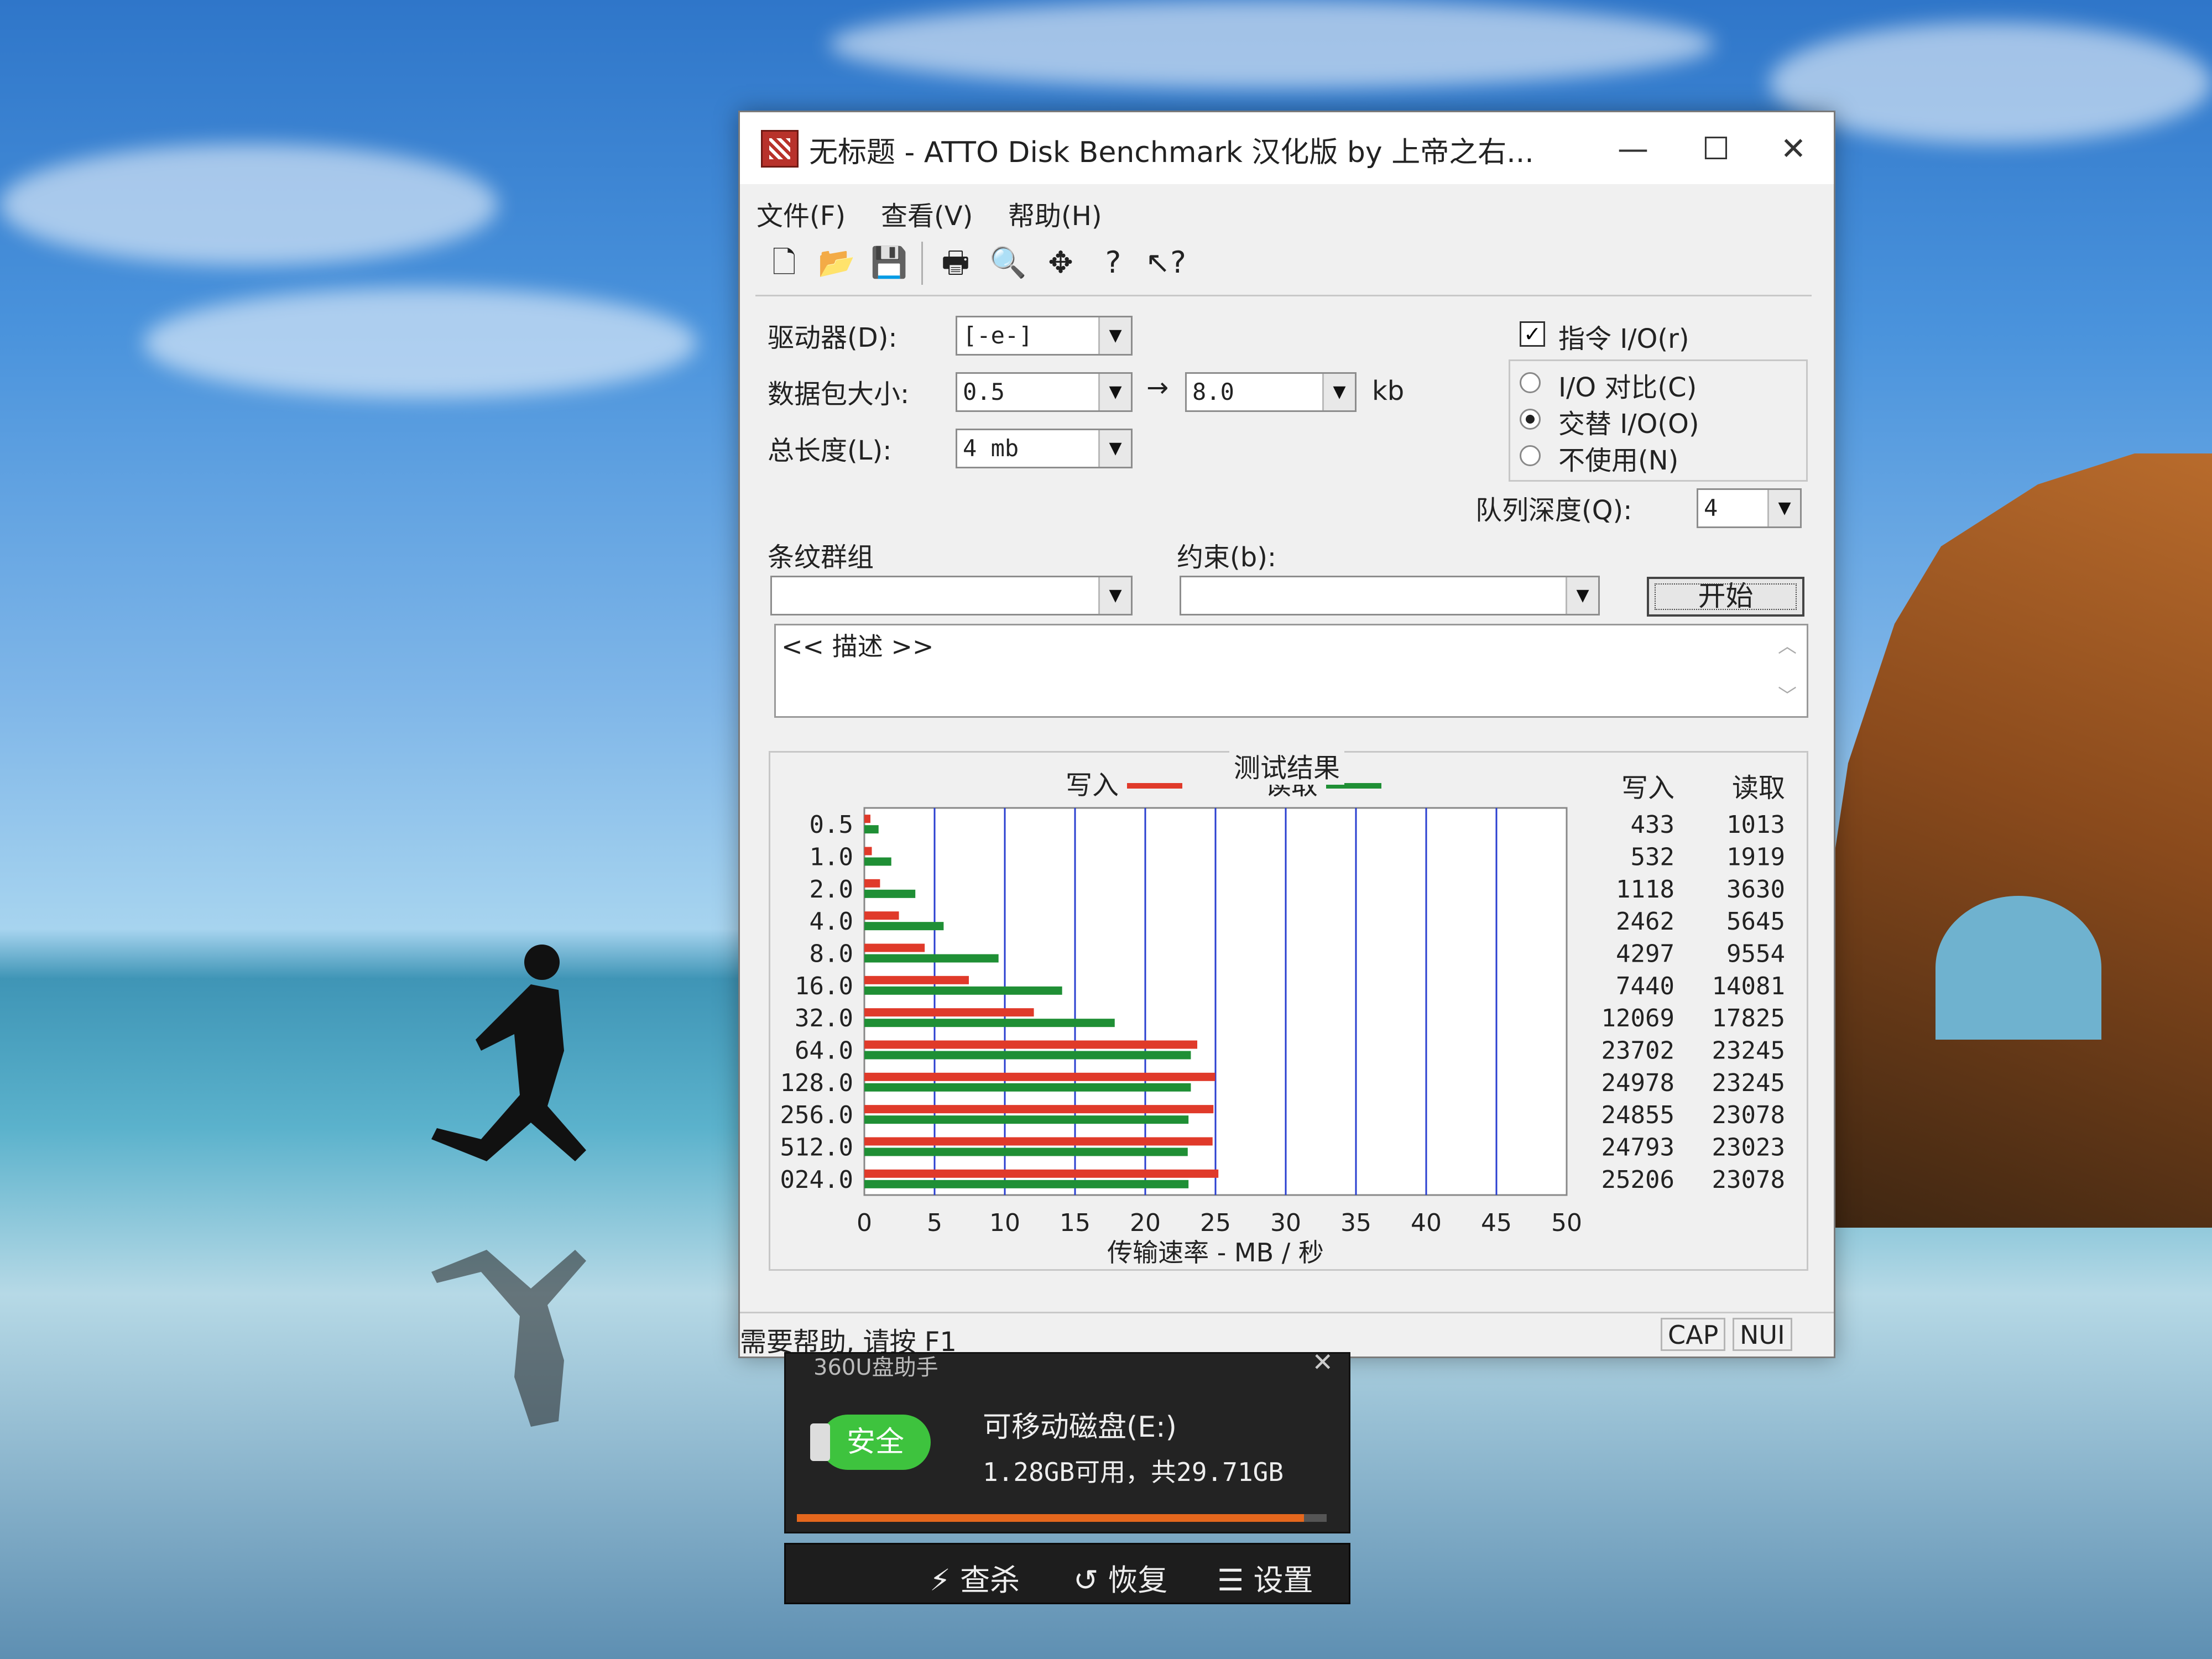 Image resolution: width=2212 pixels, height=1659 pixels. Describe the element at coordinates (1497, 1223) in the screenshot. I see `x-tick-label: 45` at that location.